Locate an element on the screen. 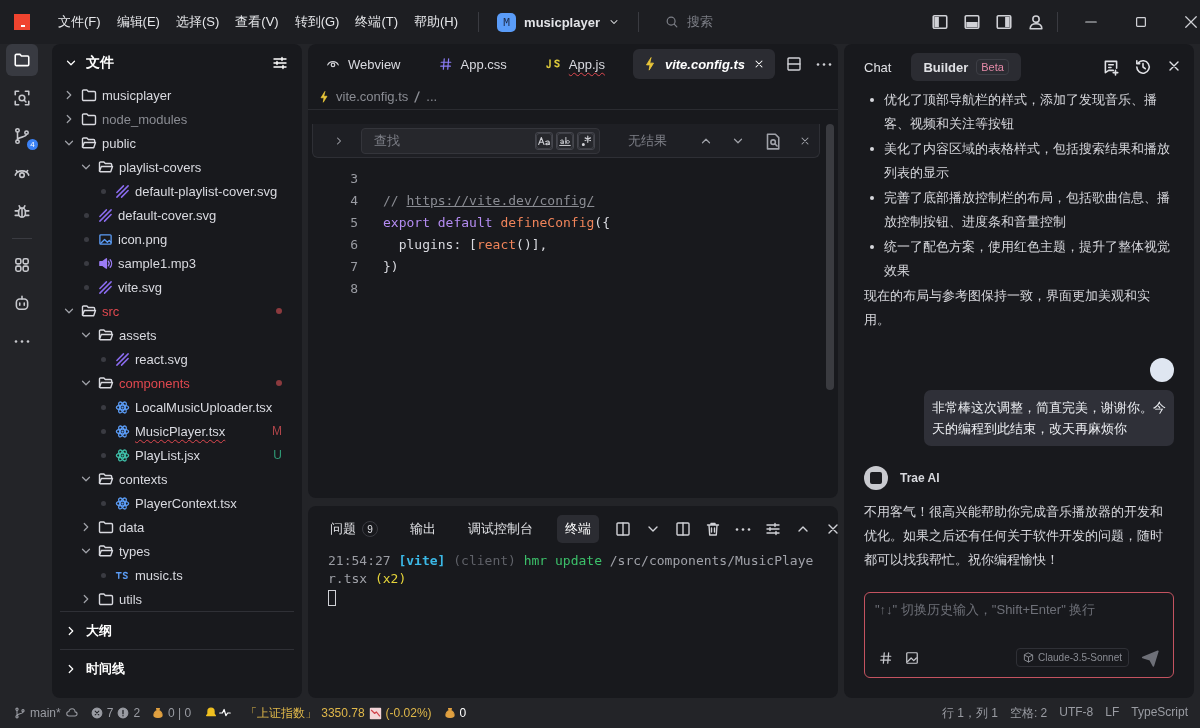  file-row: default-playlist-cover.svg is located at coordinates (177, 191).